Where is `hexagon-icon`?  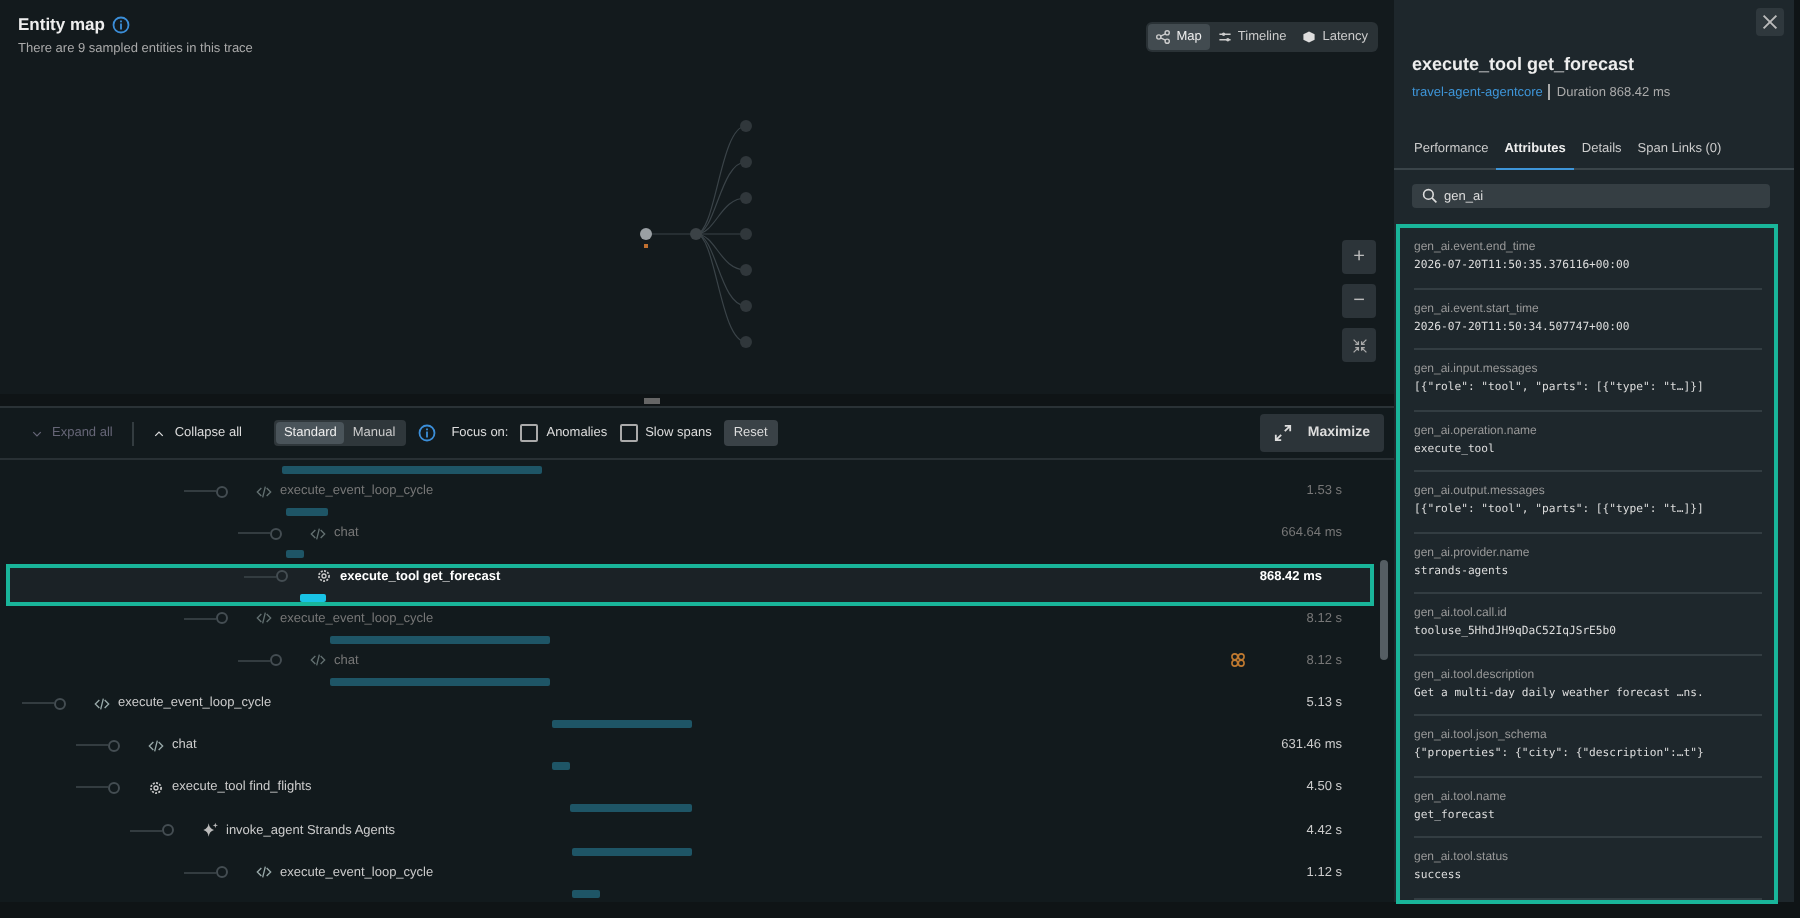
hexagon-icon is located at coordinates (1309, 37).